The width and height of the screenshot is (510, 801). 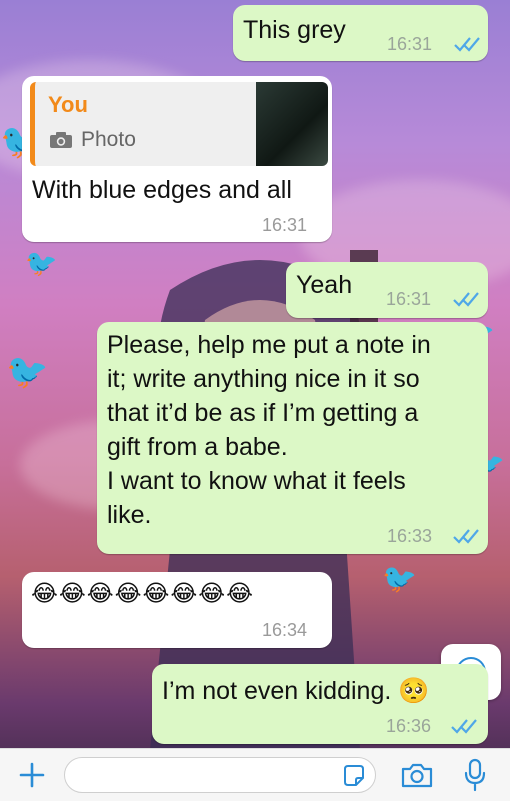 I want to click on message-text: Yeah, so click(x=324, y=285).